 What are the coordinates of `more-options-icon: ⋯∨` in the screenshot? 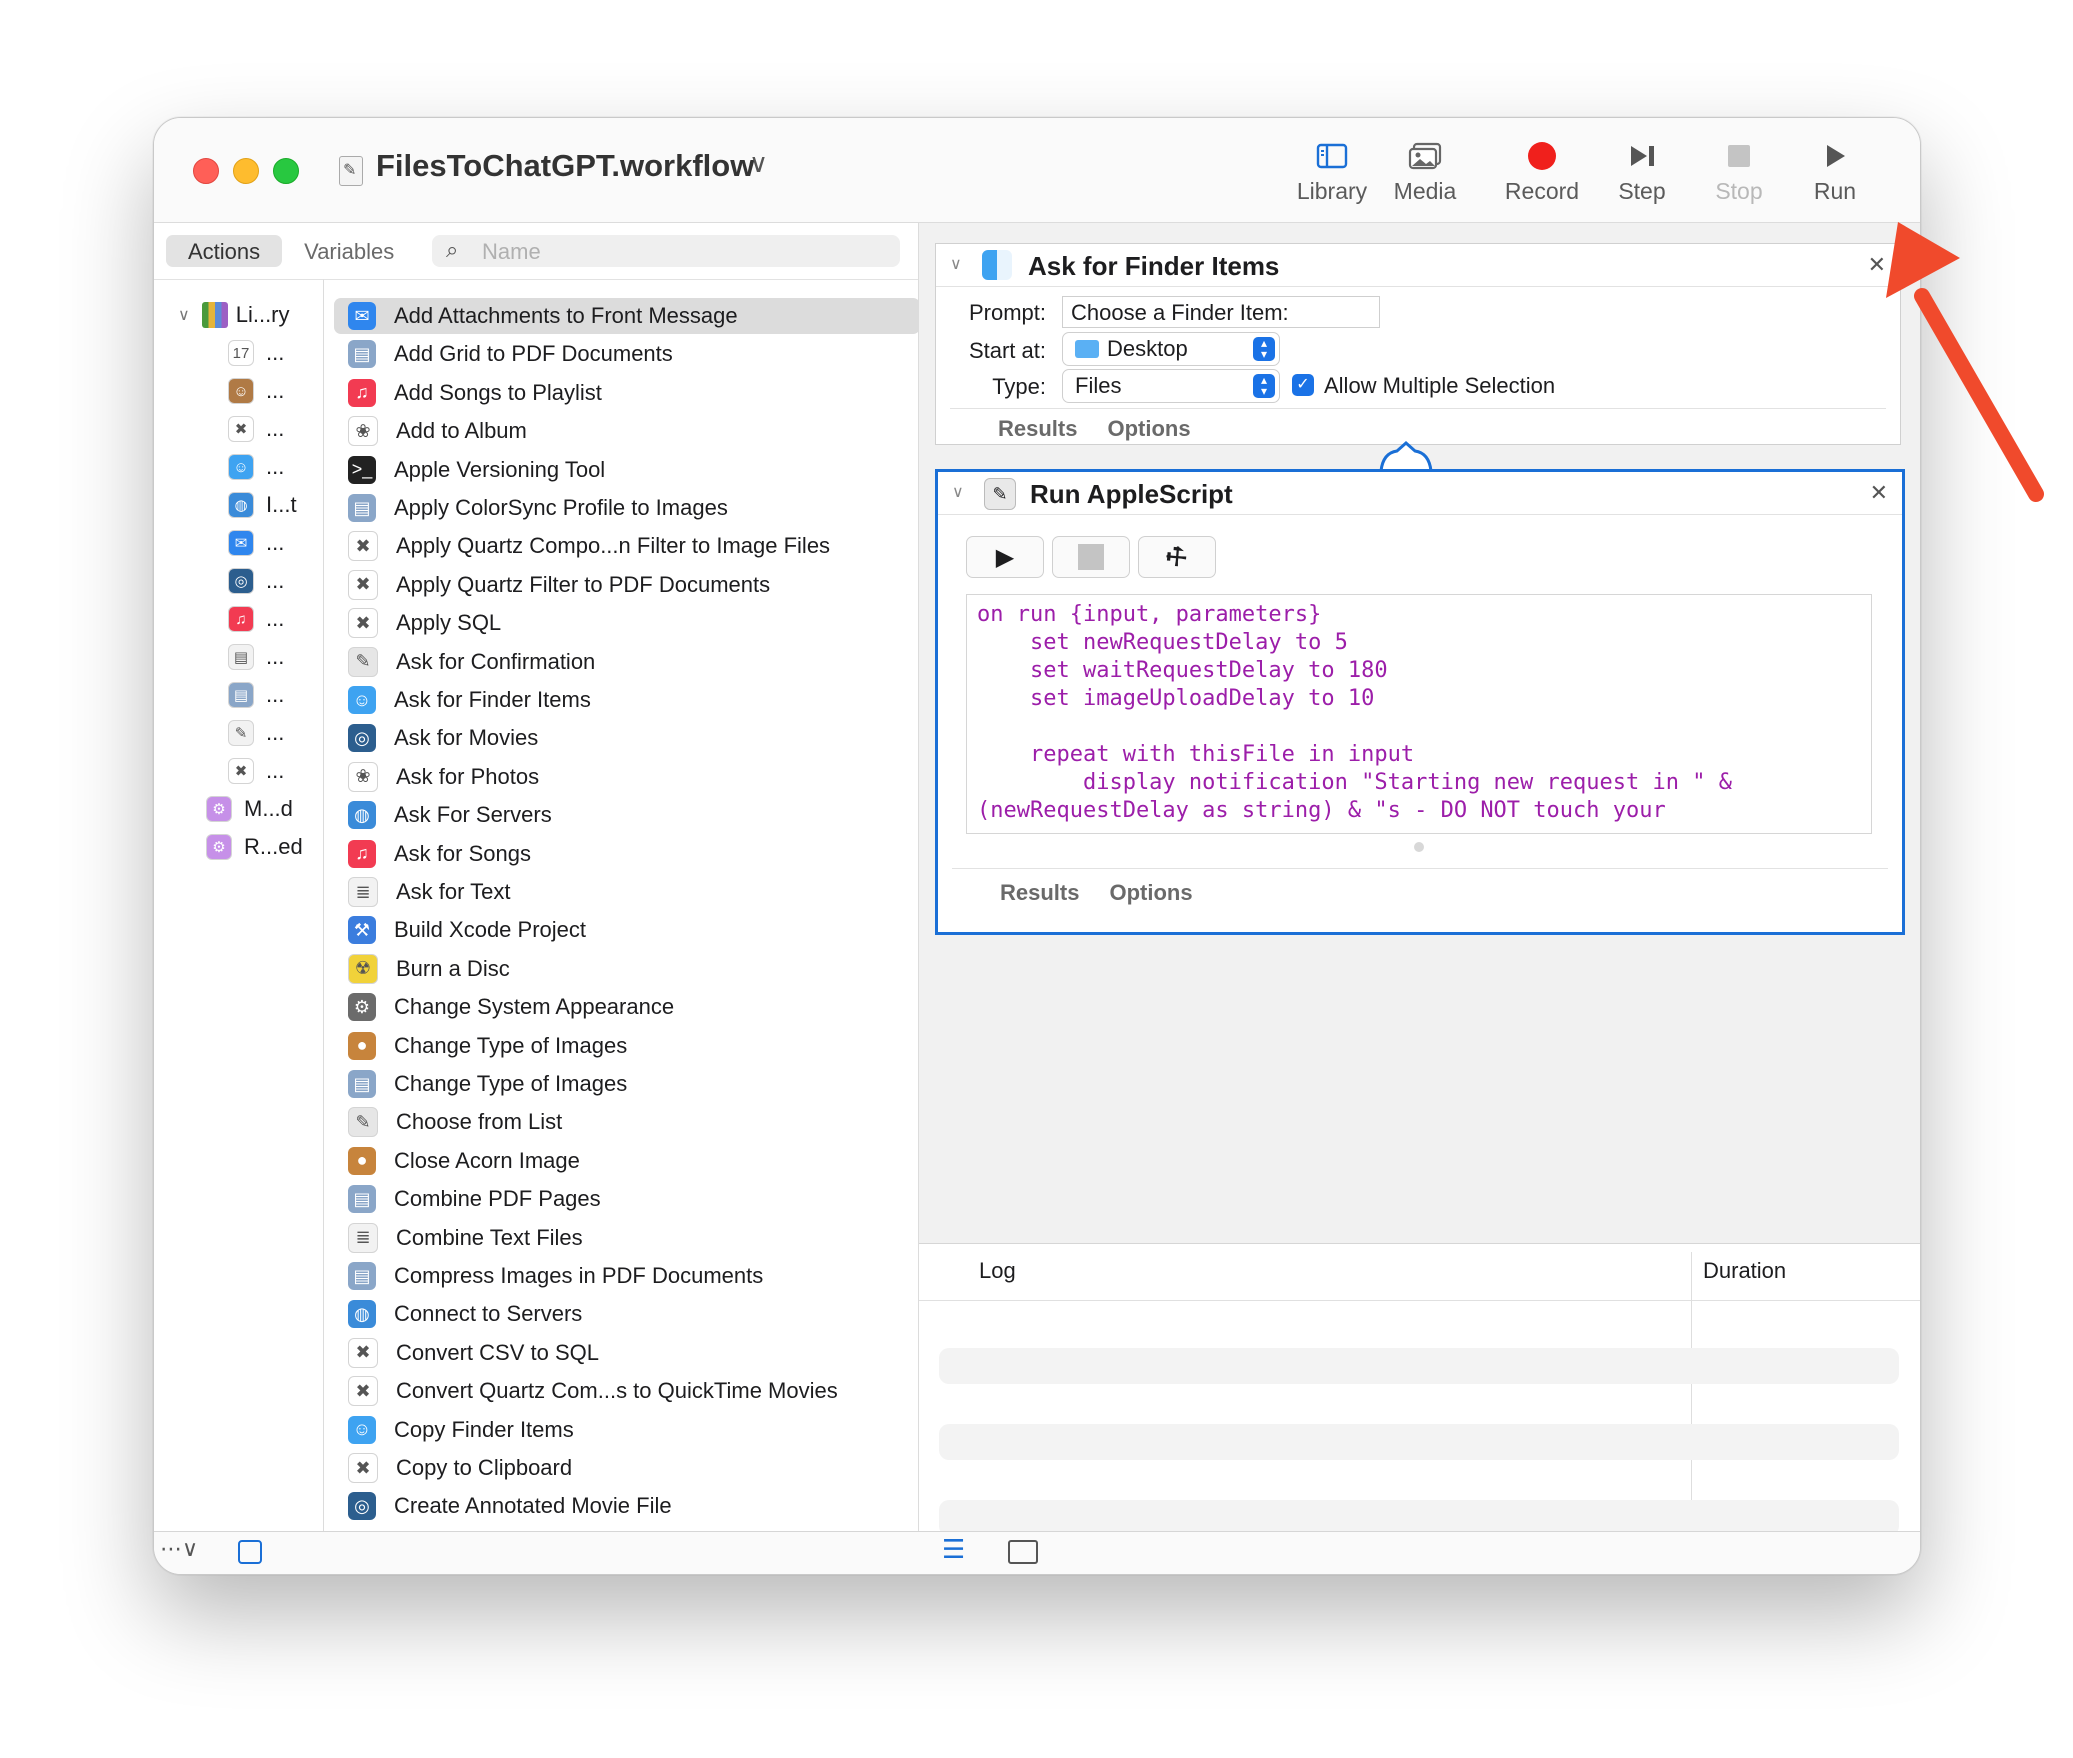 It's located at (179, 1549).